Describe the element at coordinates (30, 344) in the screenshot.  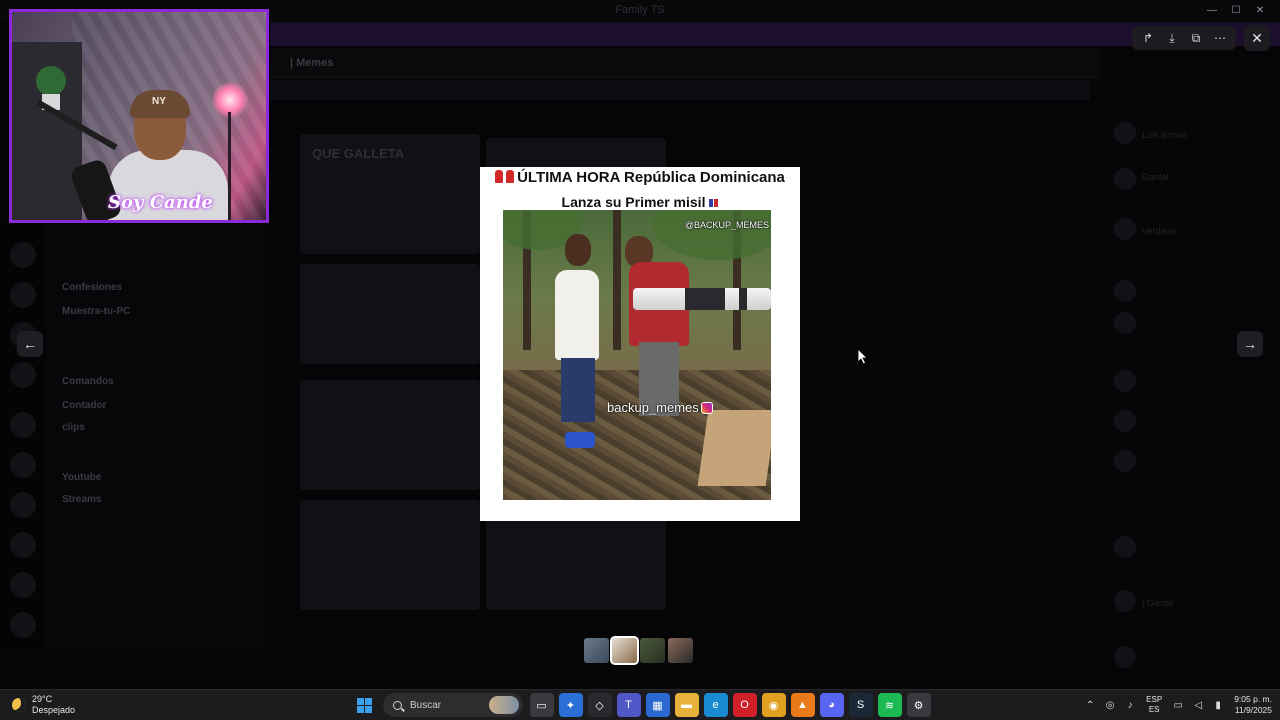
I see `previous-media-button: ←` at that location.